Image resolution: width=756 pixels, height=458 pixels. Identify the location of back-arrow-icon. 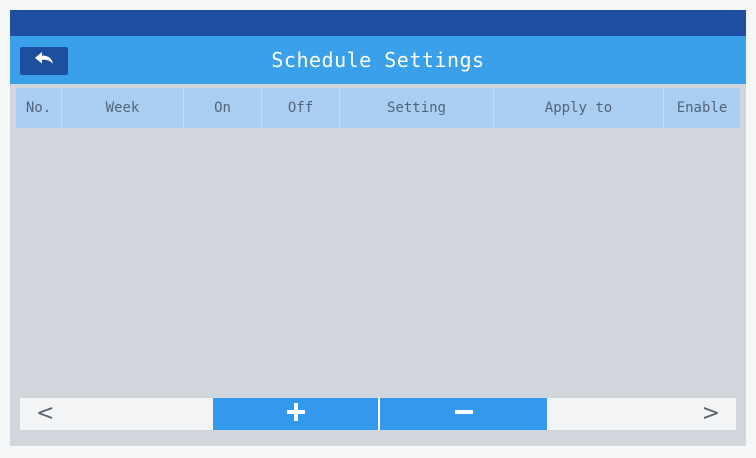
(44, 61).